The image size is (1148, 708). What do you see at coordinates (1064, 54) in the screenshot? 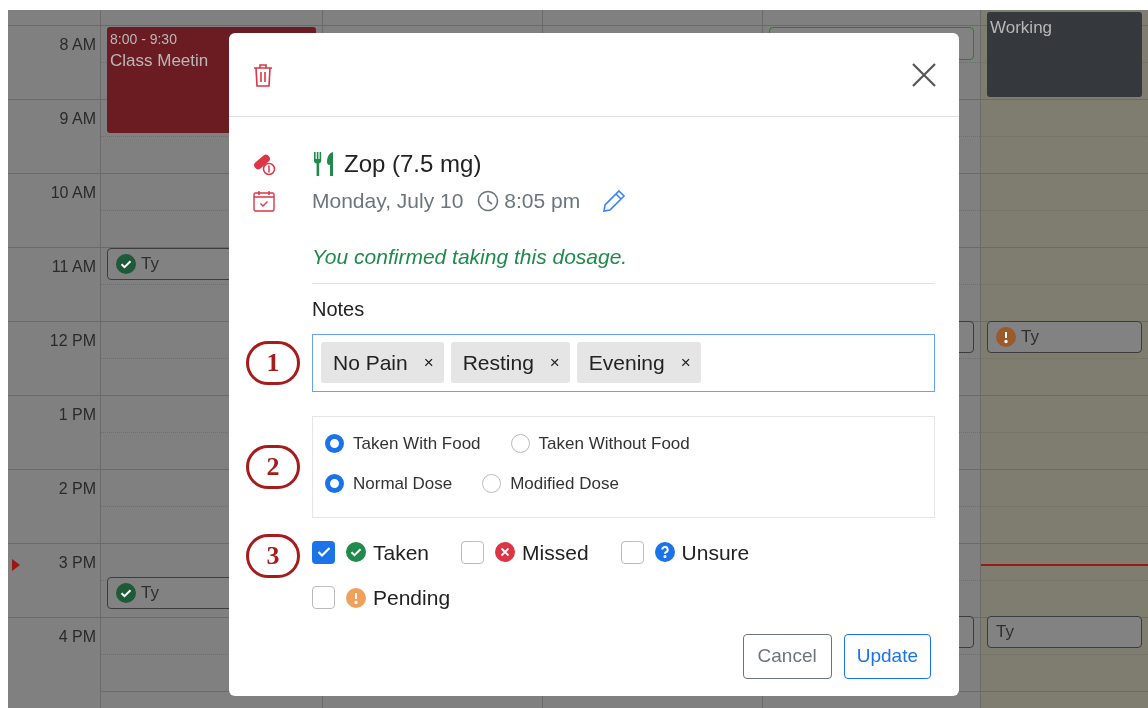
I see `calendar-event: Working` at bounding box center [1064, 54].